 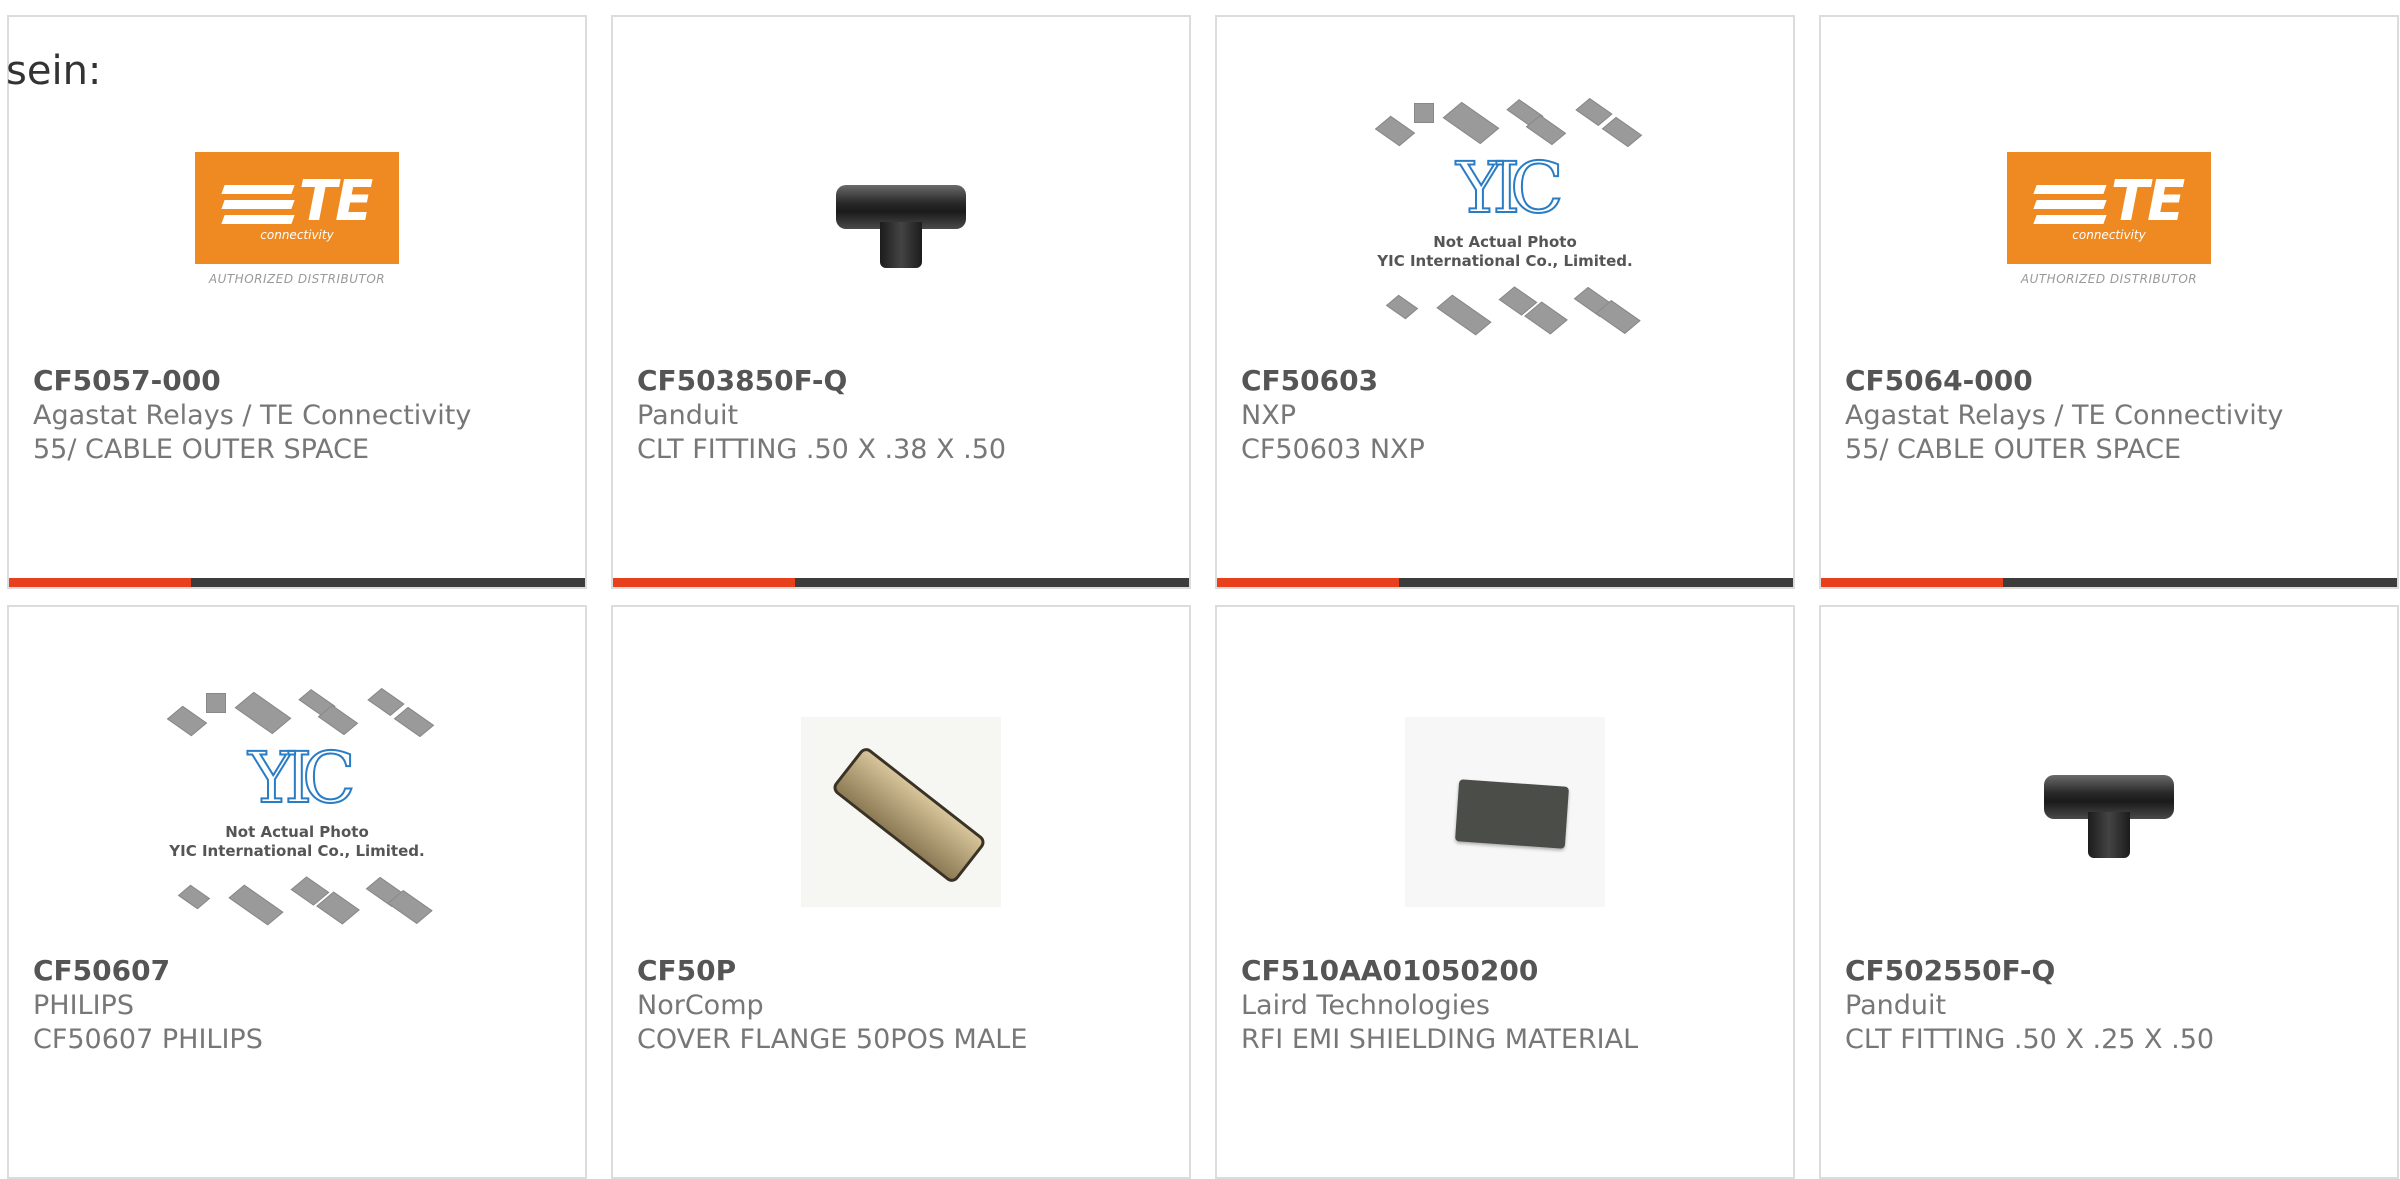 What do you see at coordinates (1507, 381) in the screenshot?
I see `part-number-link: CF50603` at bounding box center [1507, 381].